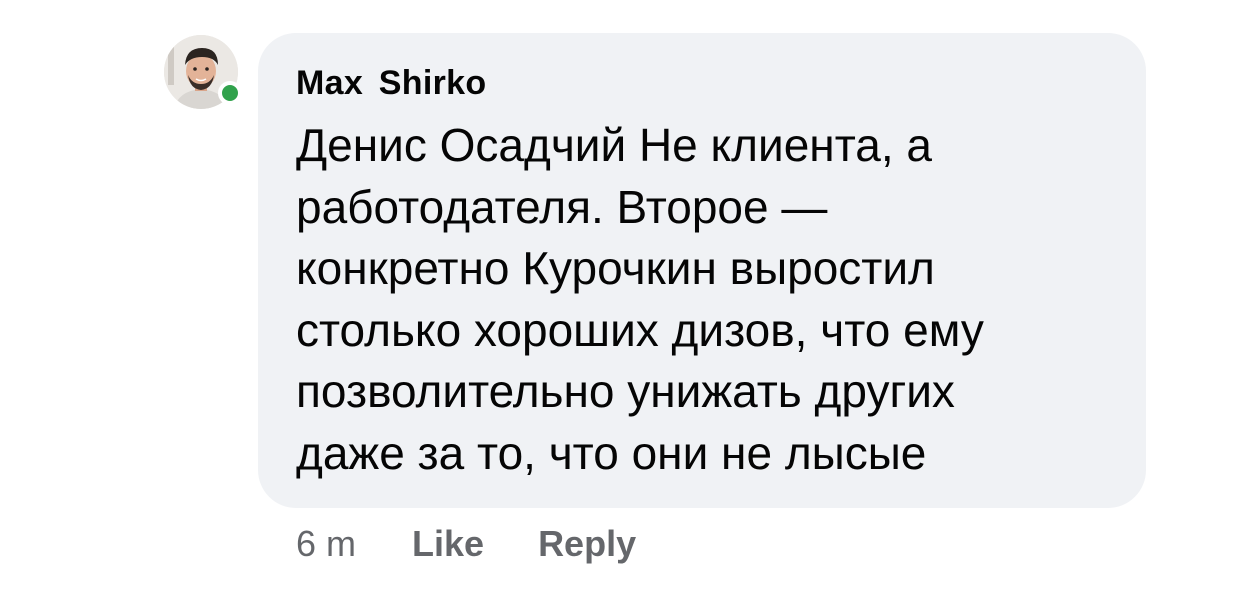 The image size is (1234, 592). I want to click on online-status-icon, so click(230, 93).